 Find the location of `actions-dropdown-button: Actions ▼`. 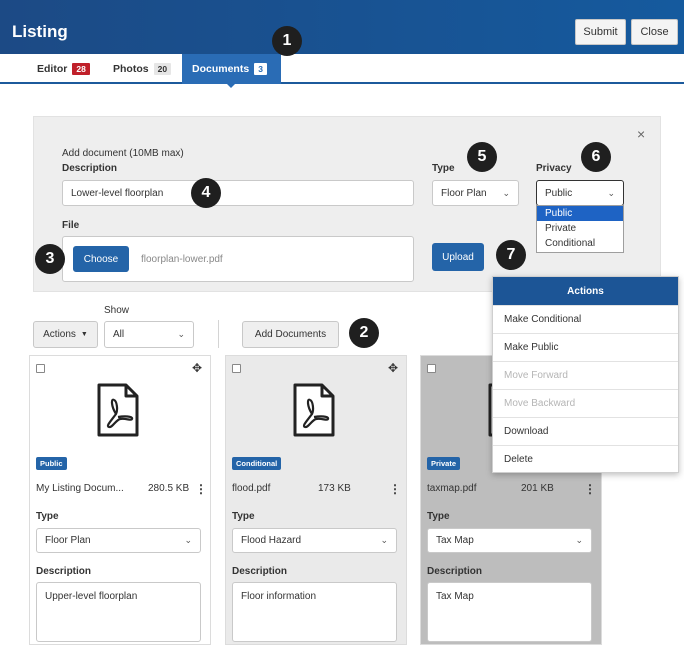

actions-dropdown-button: Actions ▼ is located at coordinates (65, 334).